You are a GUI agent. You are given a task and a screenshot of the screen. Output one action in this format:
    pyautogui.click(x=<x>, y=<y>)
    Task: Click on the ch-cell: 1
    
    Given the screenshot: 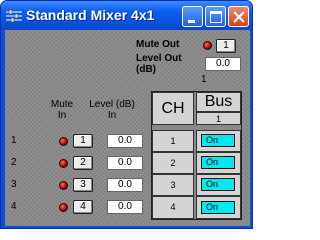 What is the action you would take?
    pyautogui.click(x=173, y=141)
    